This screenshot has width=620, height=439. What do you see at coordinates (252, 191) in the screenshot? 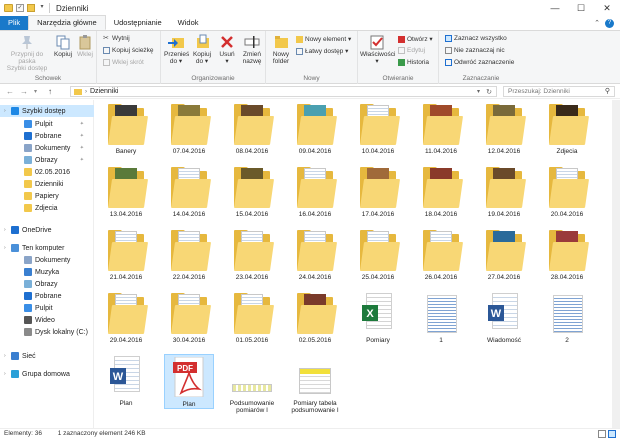
I see `folder-item: 15.04.2016` at bounding box center [252, 191].